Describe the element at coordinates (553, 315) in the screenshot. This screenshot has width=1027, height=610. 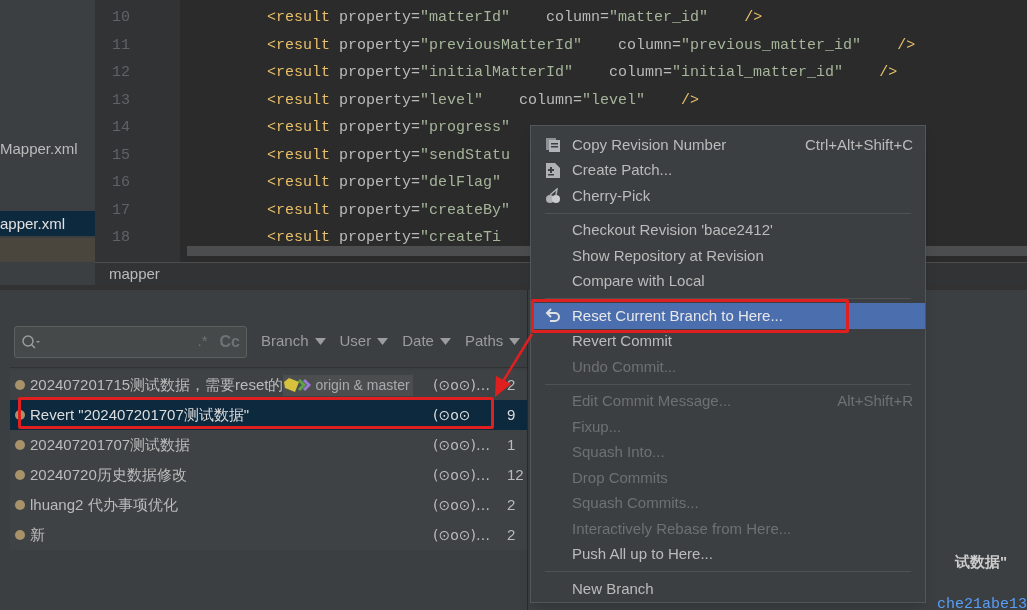
I see `undo-icon` at that location.